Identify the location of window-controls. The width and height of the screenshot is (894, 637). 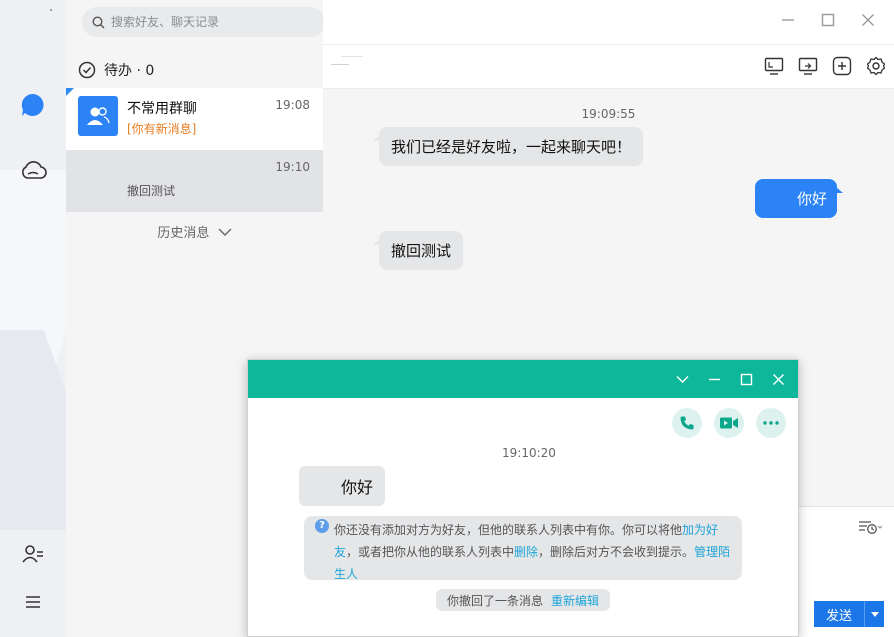
(828, 20).